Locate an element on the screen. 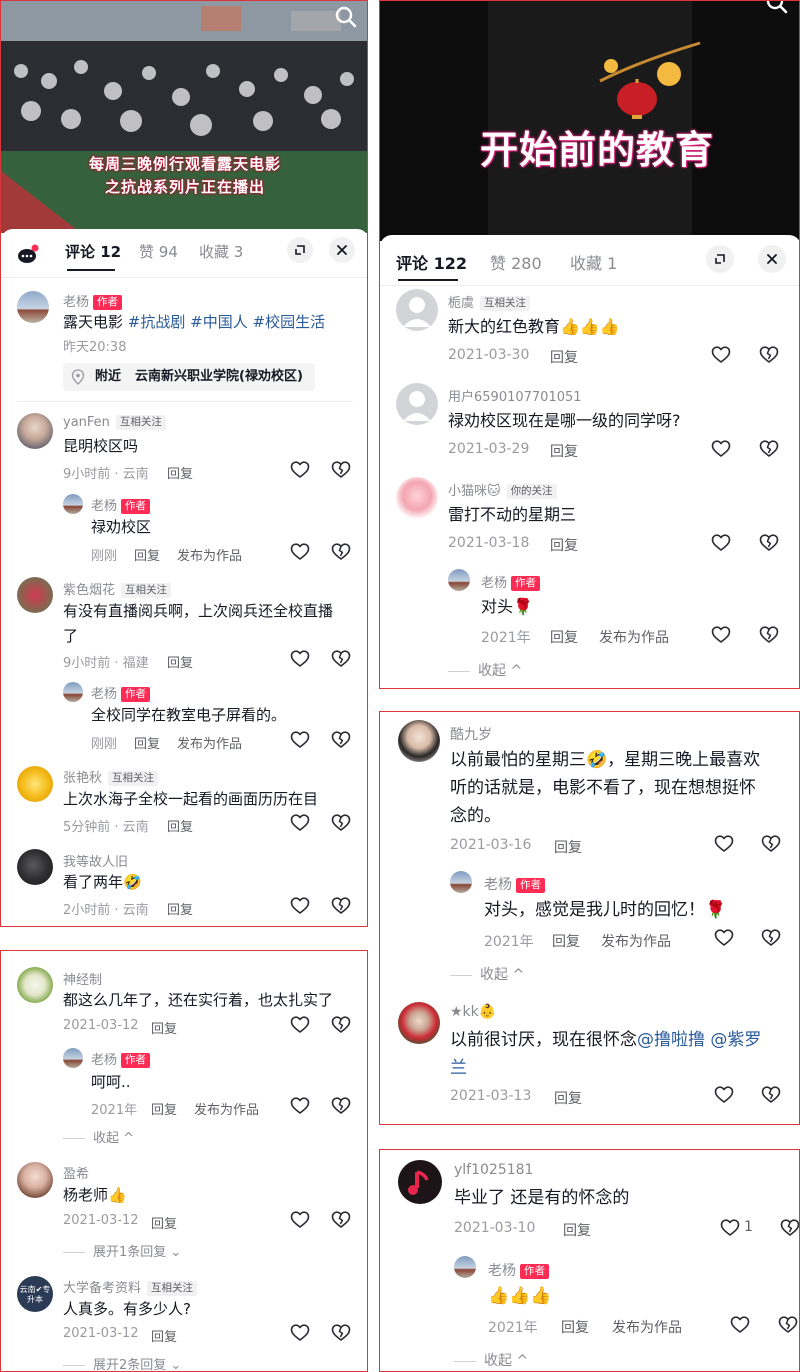 The height and width of the screenshot is (1372, 800). comment-author: 张艳秋 互相关注 is located at coordinates (111, 776).